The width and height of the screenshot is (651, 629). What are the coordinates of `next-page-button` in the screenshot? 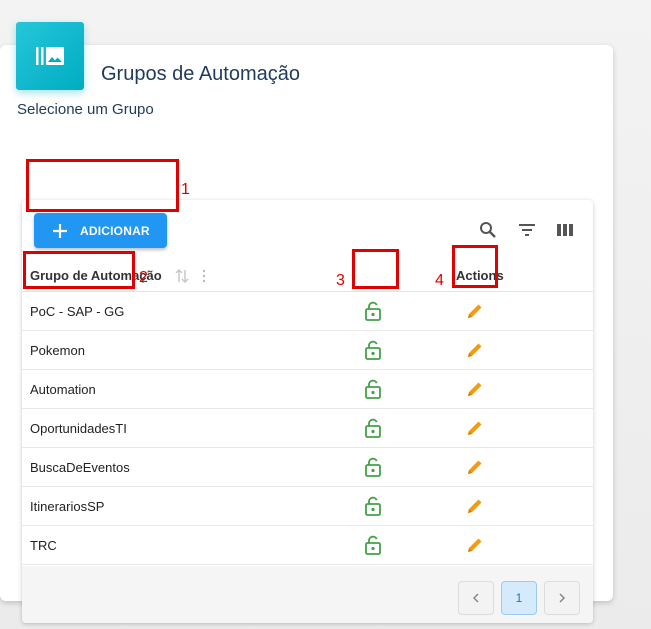 It's located at (562, 598).